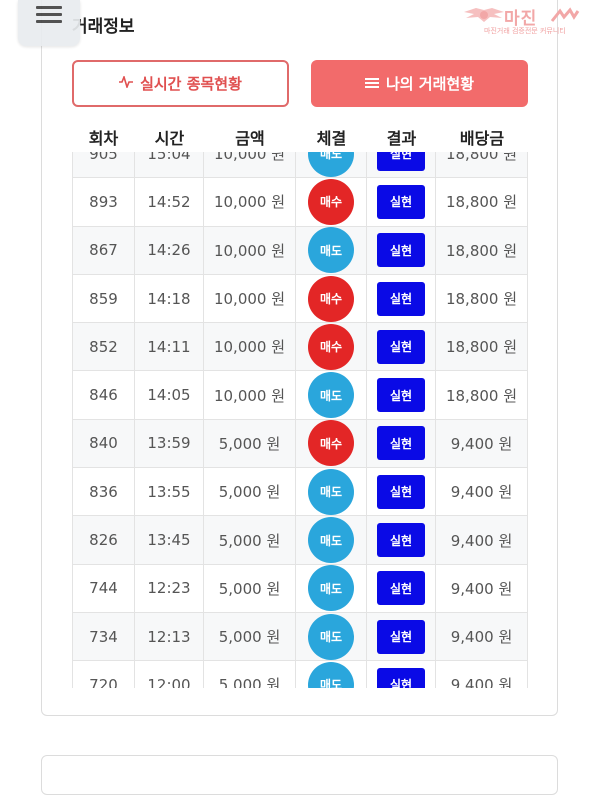 This screenshot has width=600, height=795. Describe the element at coordinates (169, 202) in the screenshot. I see `time-cell: 14:52` at that location.